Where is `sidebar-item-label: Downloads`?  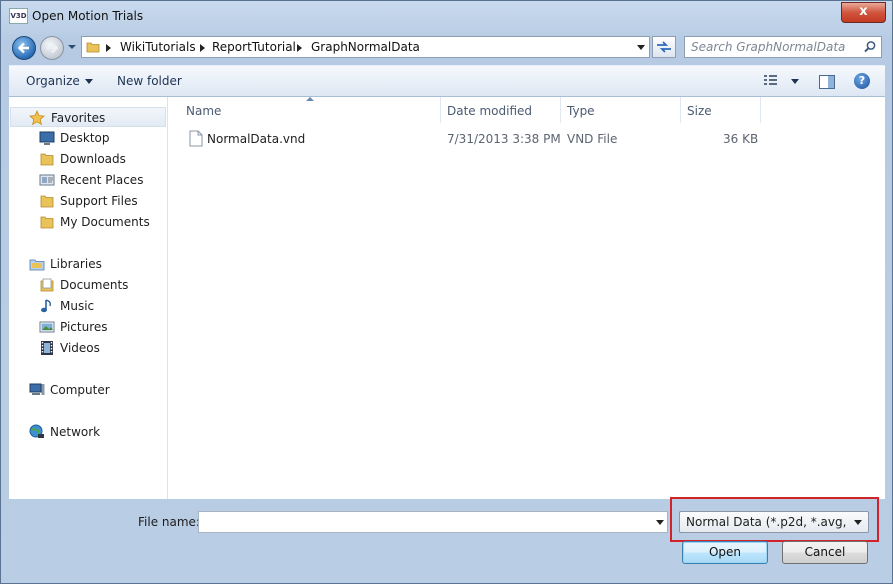
sidebar-item-label: Downloads is located at coordinates (93, 159).